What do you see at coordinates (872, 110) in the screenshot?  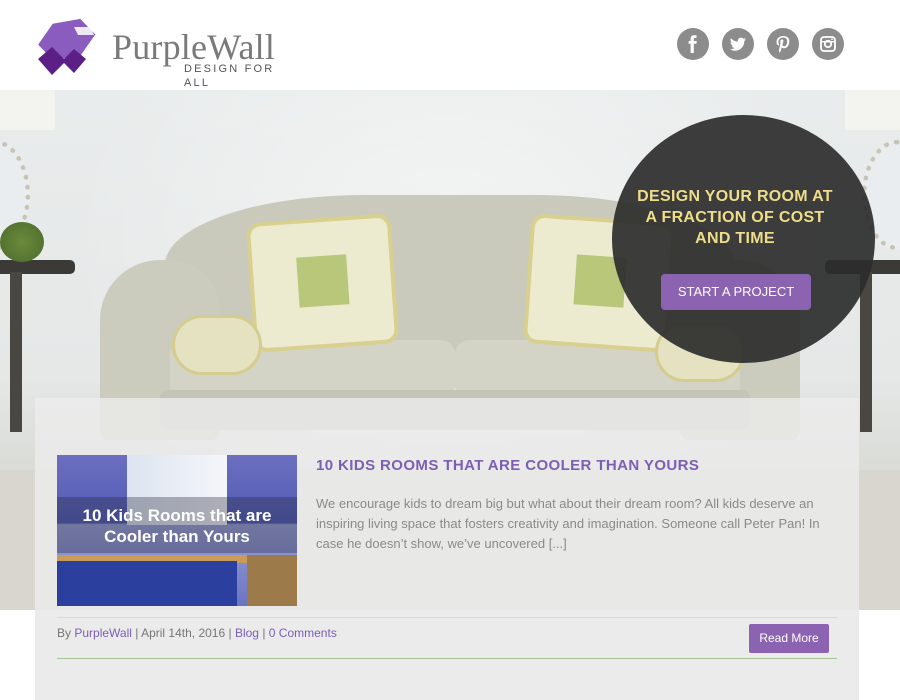 I see `lamp-right` at bounding box center [872, 110].